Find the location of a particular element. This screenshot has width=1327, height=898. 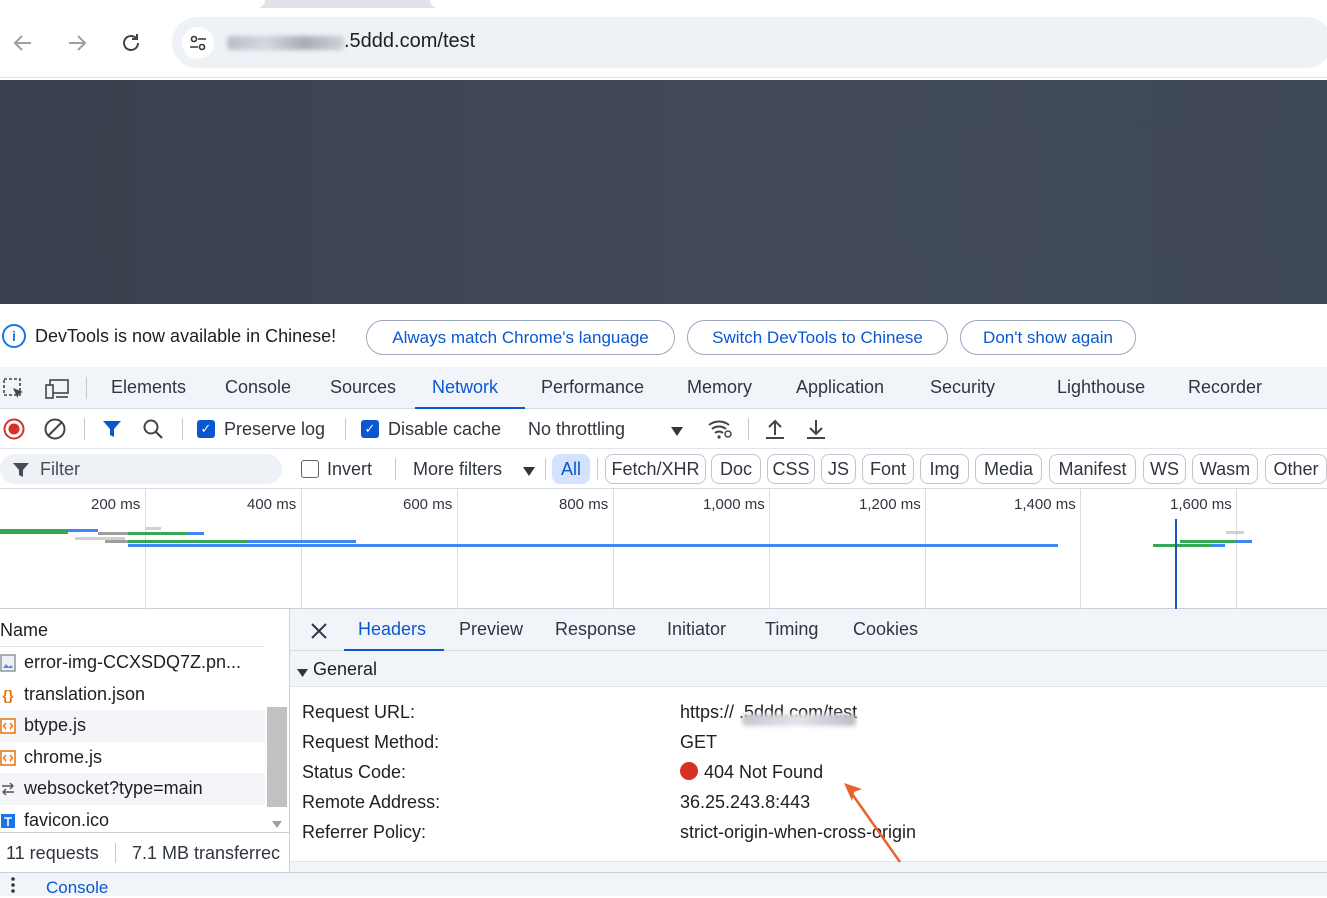

filter-chip-ws: WS is located at coordinates (1164, 469).